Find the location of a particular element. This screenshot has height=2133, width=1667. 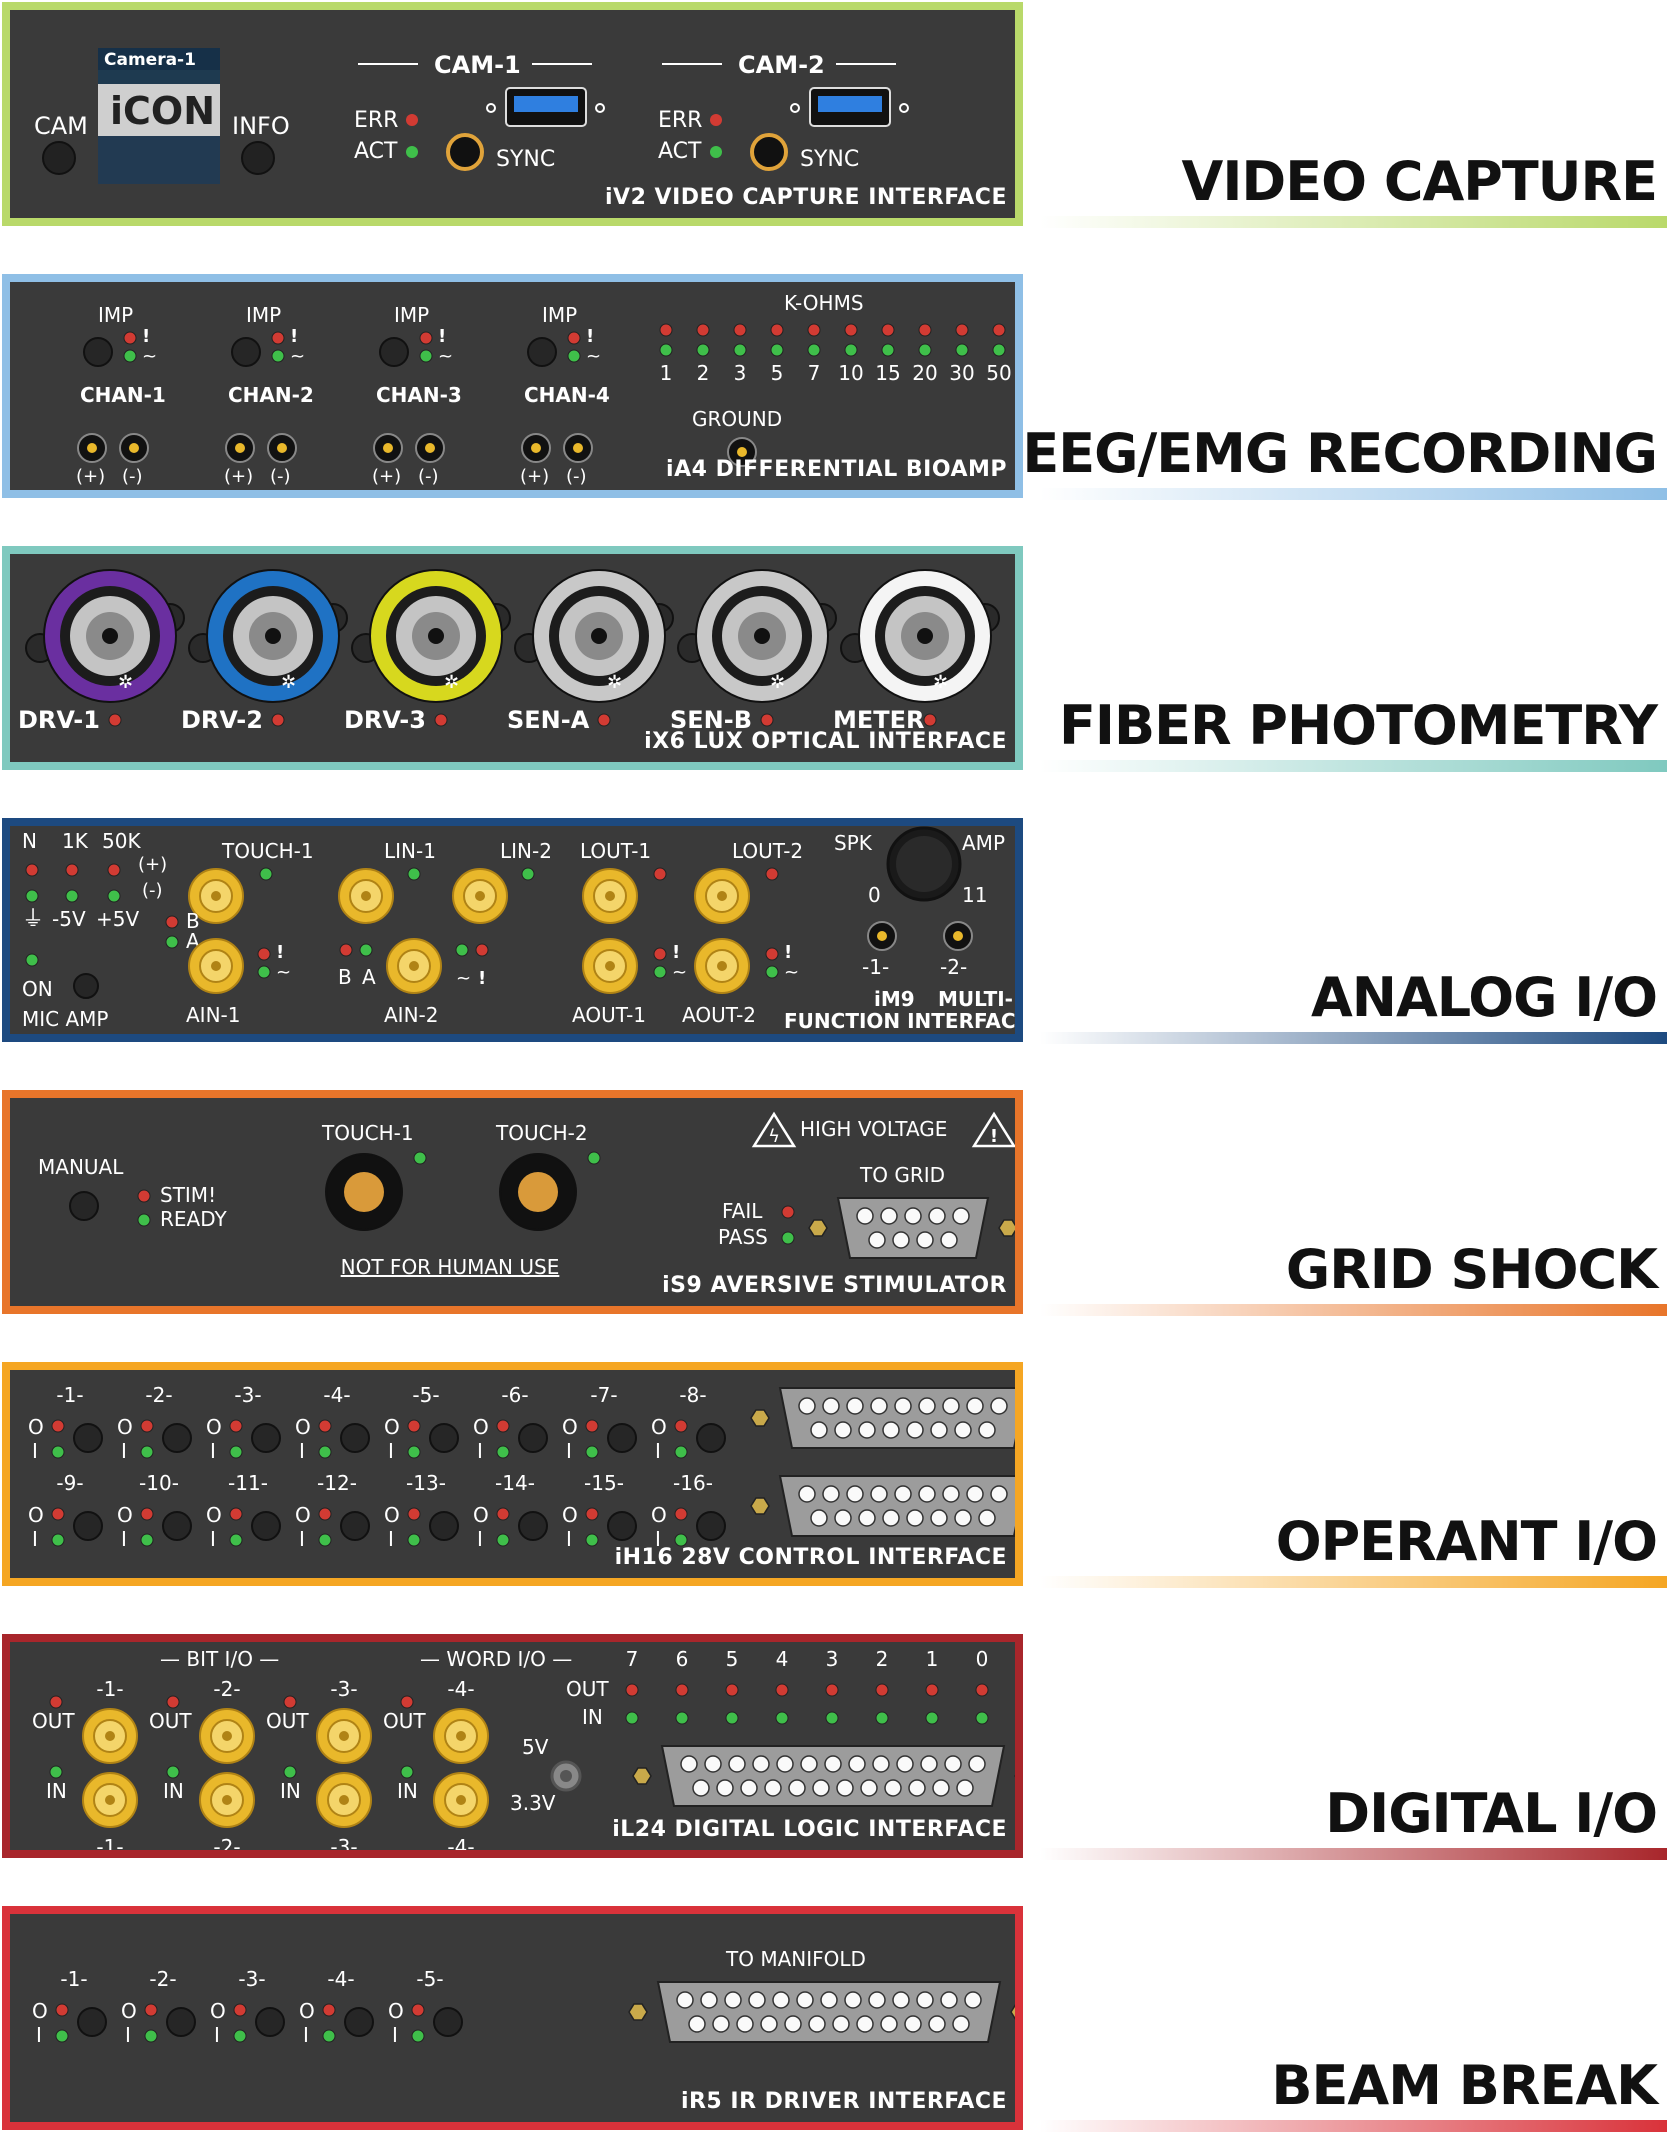

multi-1-jack-pin is located at coordinates (882, 936).